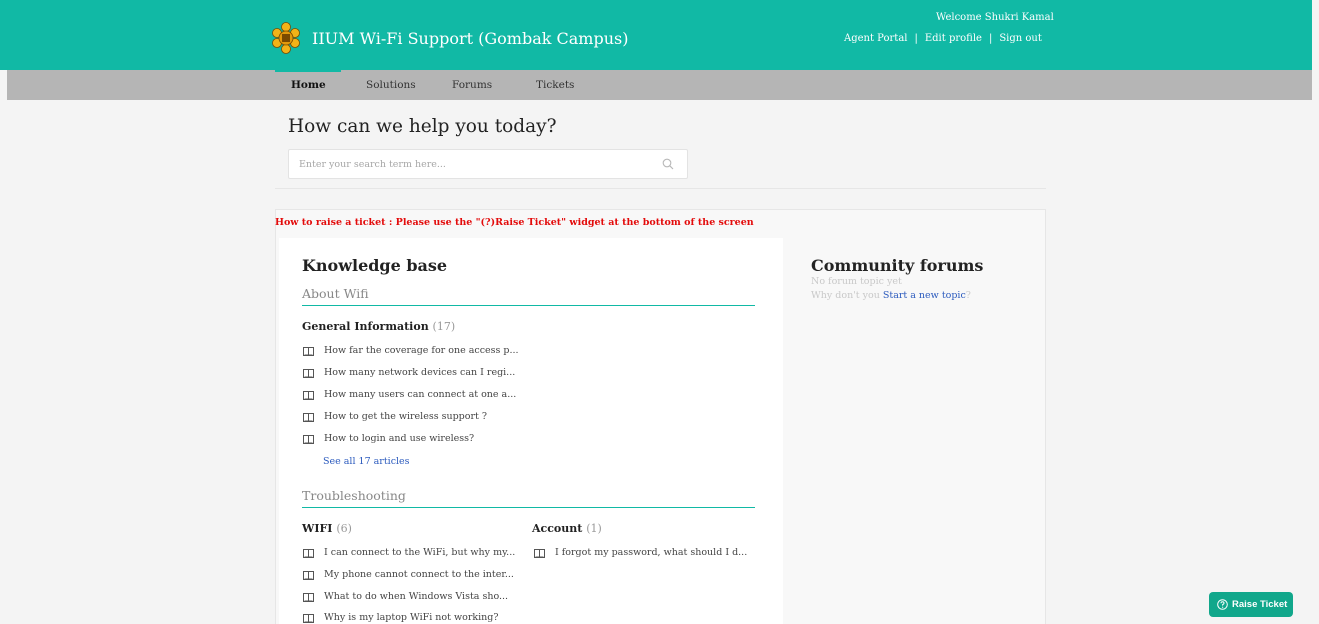 This screenshot has height=624, width=1319. I want to click on agent-portal-link: Agent Portal, so click(875, 38).